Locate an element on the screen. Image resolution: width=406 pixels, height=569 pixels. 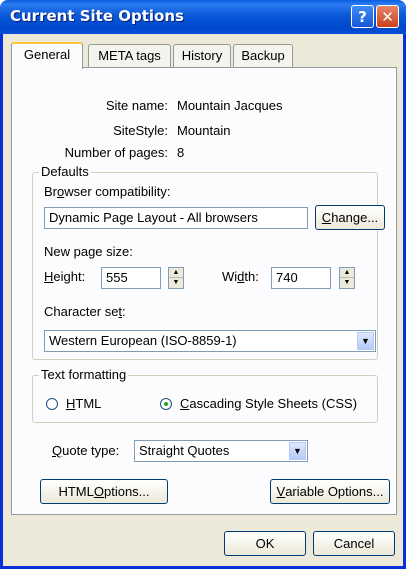
close-button: ✕ is located at coordinates (387, 16).